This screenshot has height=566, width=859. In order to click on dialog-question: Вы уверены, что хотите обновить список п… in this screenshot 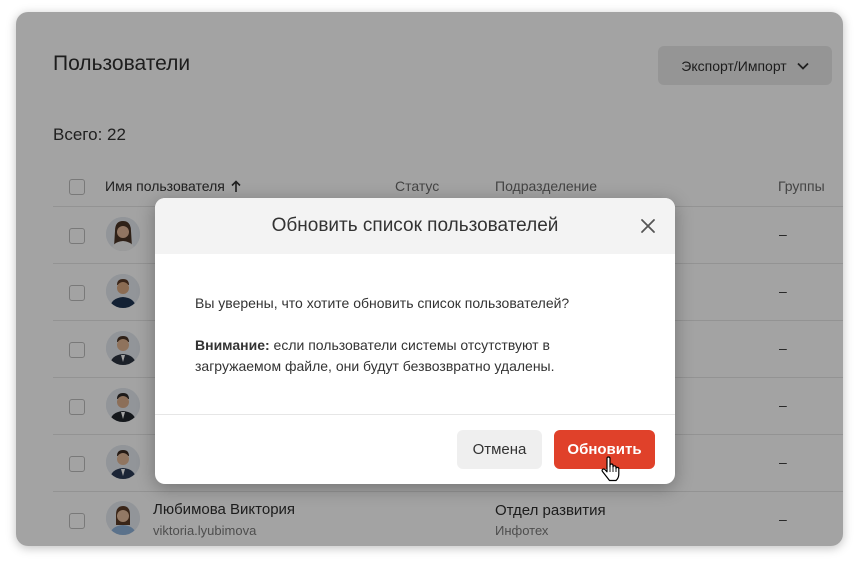, I will do `click(382, 303)`.